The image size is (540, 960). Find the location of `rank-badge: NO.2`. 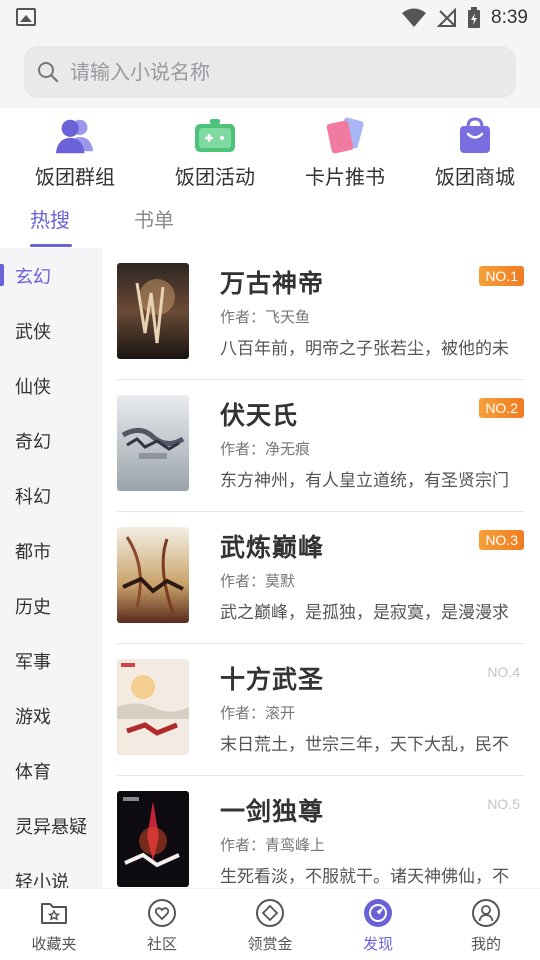

rank-badge: NO.2 is located at coordinates (501, 408).